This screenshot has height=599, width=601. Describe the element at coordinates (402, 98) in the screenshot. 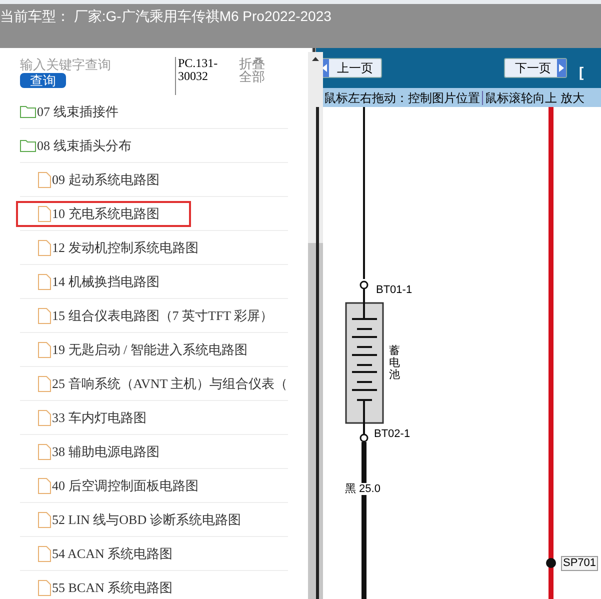

I see `drag-hint: 鼠标左右拖动：控制图片位置` at that location.